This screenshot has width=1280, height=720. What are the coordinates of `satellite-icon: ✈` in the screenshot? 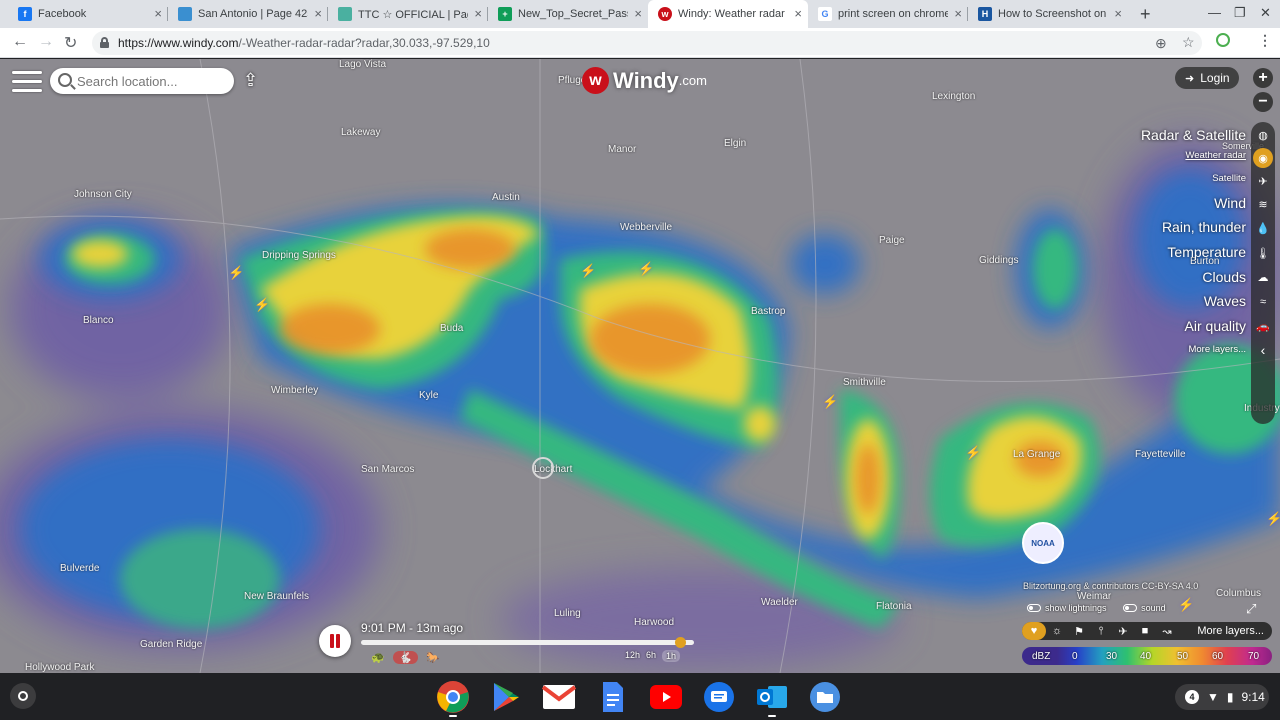 It's located at (1263, 181).